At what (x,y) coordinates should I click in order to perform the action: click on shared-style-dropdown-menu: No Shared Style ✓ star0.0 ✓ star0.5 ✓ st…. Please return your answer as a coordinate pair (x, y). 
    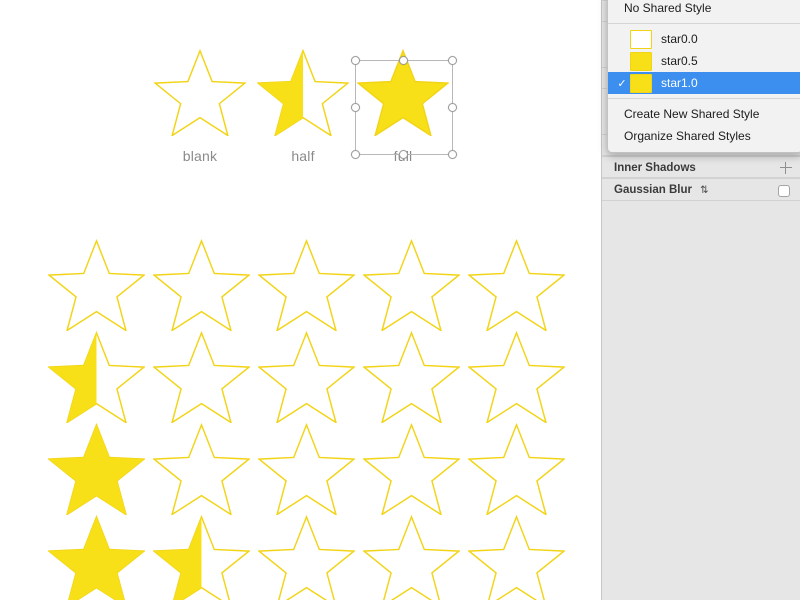
    Looking at the image, I should click on (703, 76).